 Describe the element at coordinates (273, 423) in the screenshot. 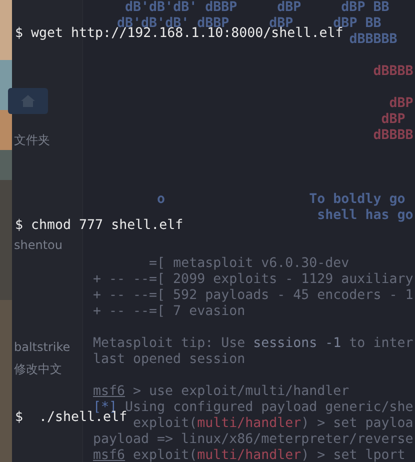

I see `terminal-line: exploit(multi/handler) > set payloa` at that location.